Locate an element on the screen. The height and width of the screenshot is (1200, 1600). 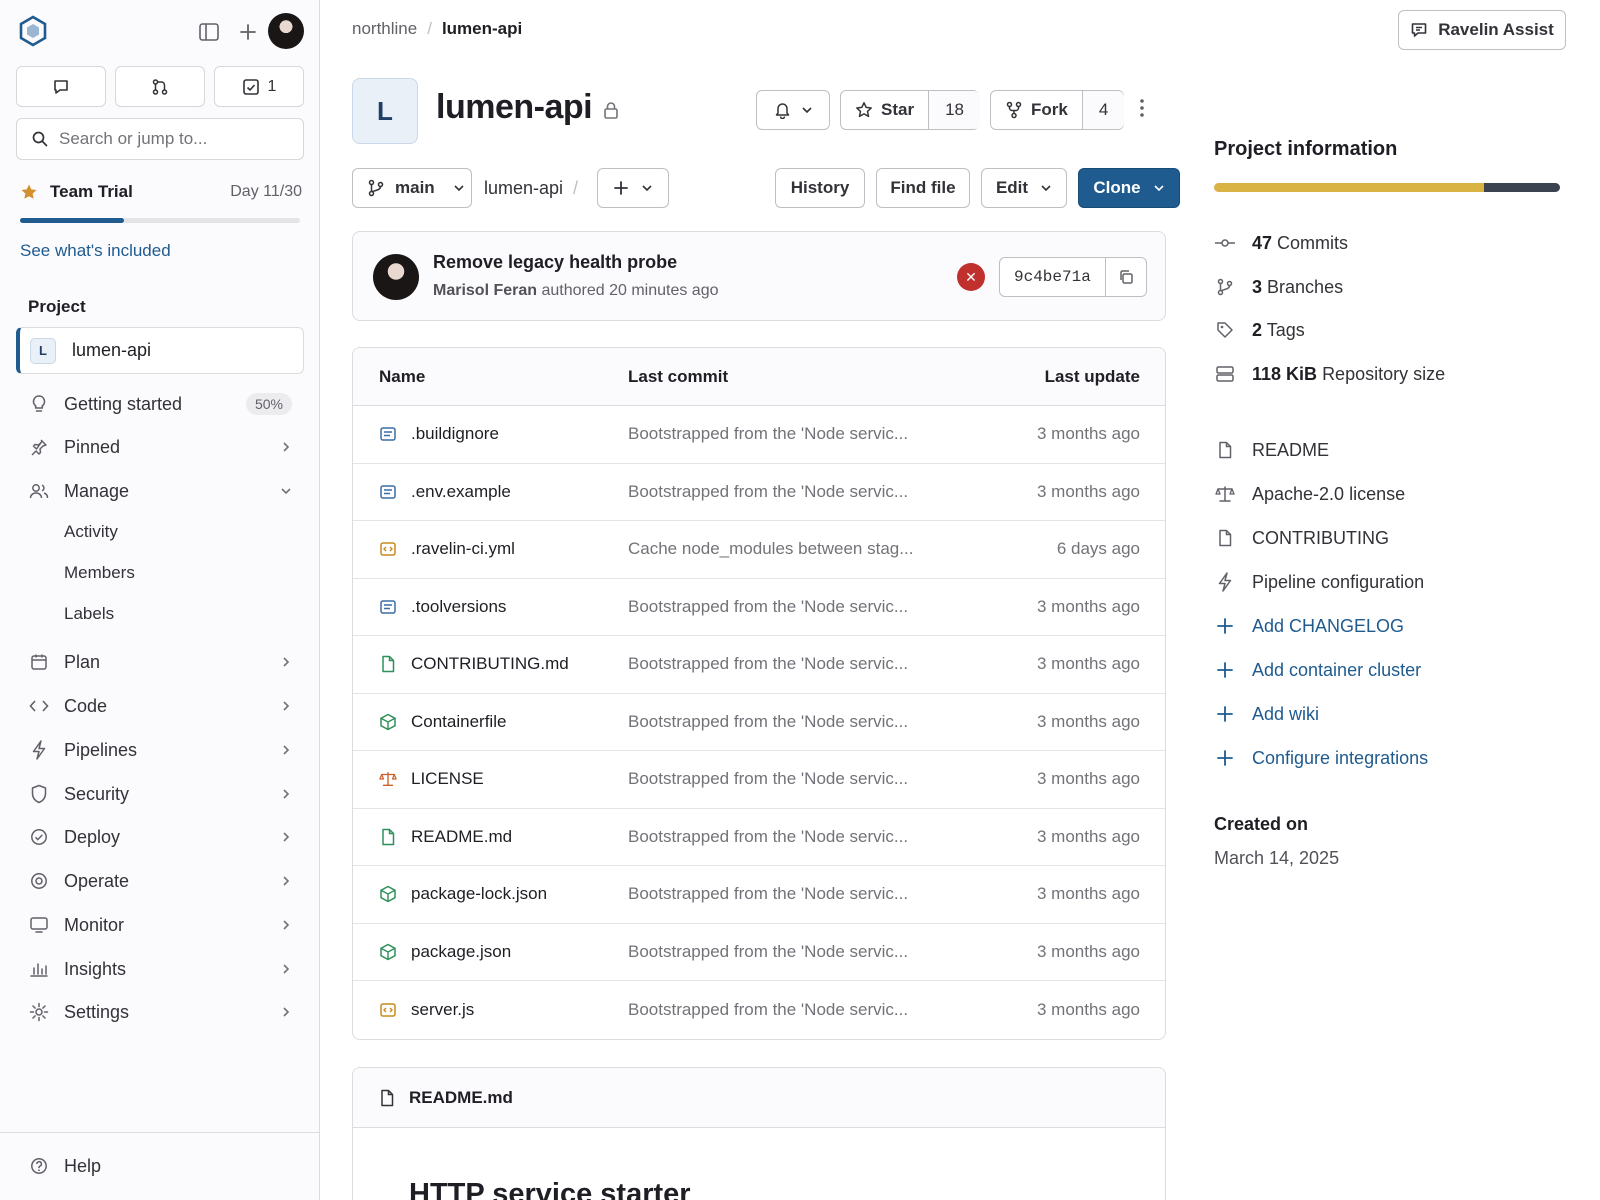
sidebar-item-pipelines: Pipelines is located at coordinates (160, 750).